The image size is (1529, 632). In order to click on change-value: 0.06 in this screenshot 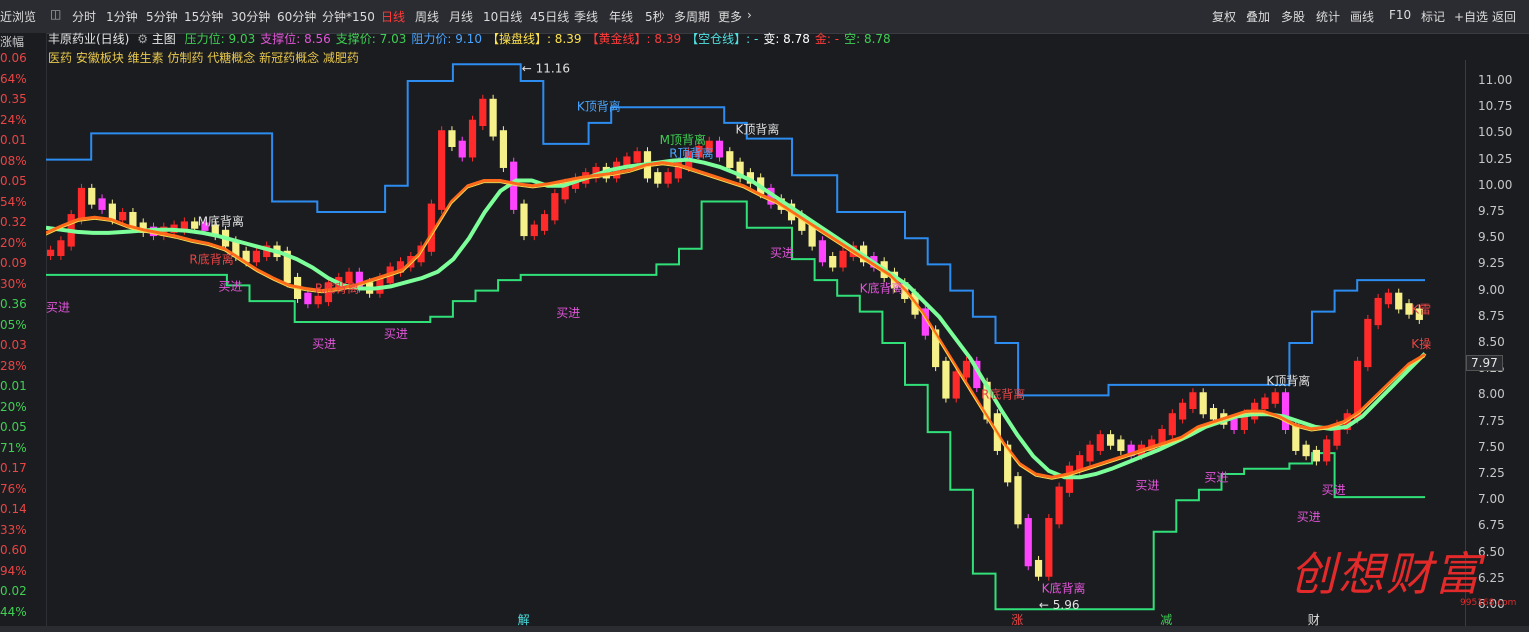, I will do `click(13, 58)`.